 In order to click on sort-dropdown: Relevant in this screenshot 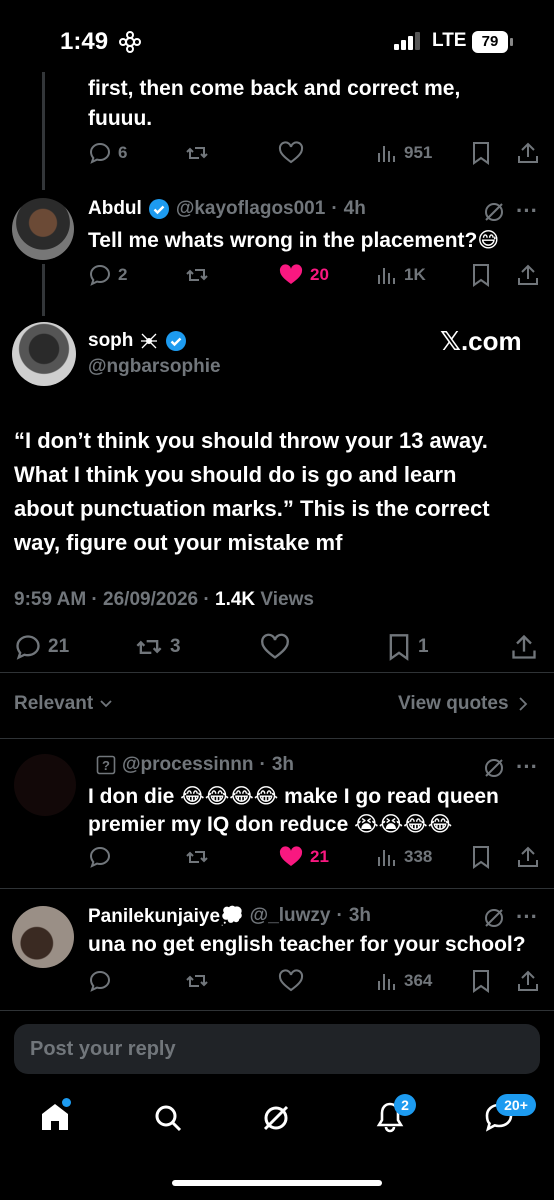, I will do `click(63, 704)`.